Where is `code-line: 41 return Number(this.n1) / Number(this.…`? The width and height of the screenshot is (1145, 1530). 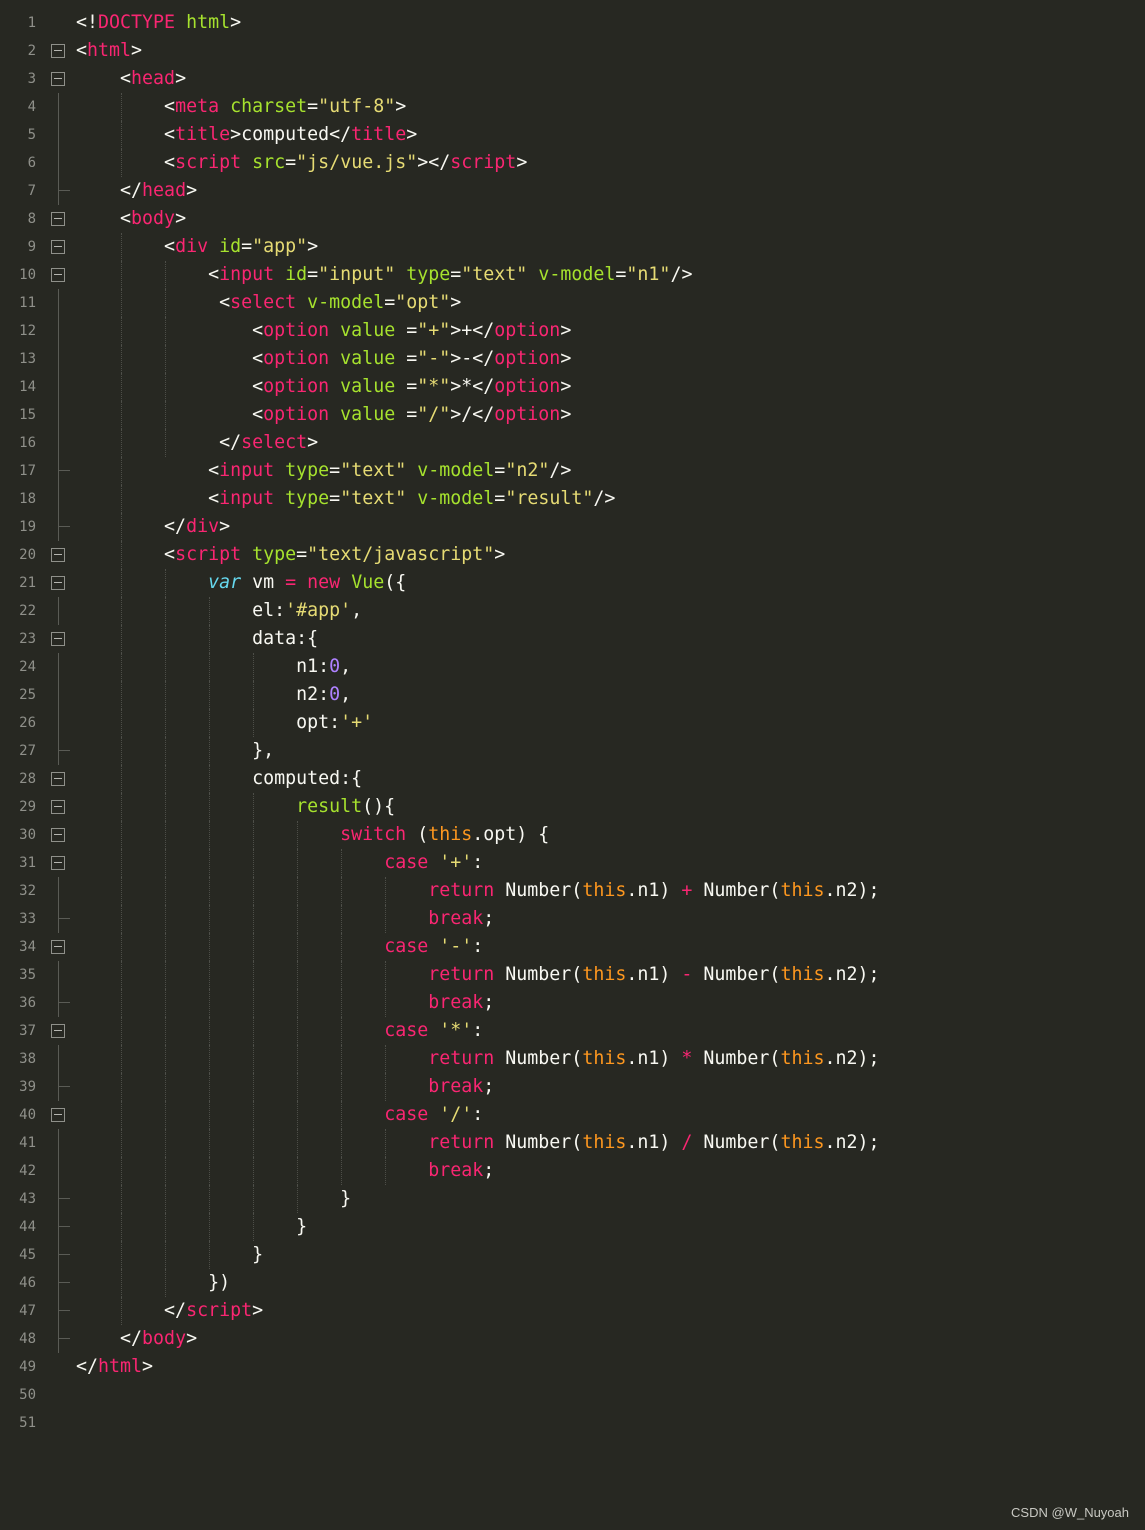
code-line: 41 return Number(this.n1) / Number(this.… is located at coordinates (572, 1143).